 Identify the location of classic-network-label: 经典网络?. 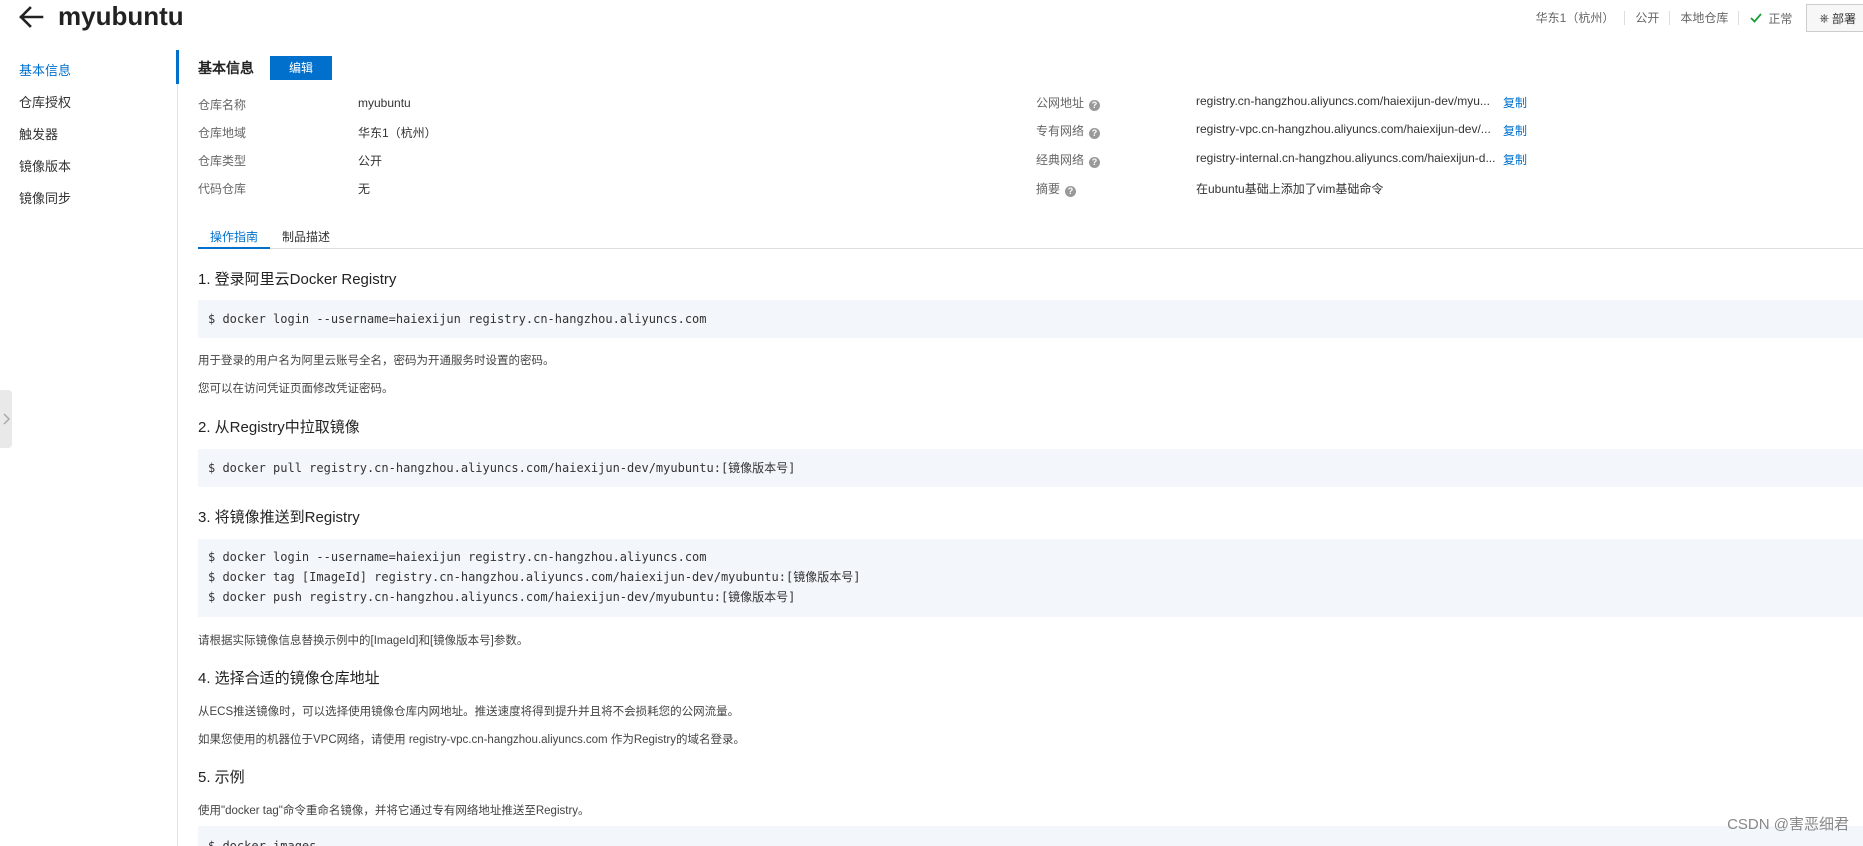
(1068, 159).